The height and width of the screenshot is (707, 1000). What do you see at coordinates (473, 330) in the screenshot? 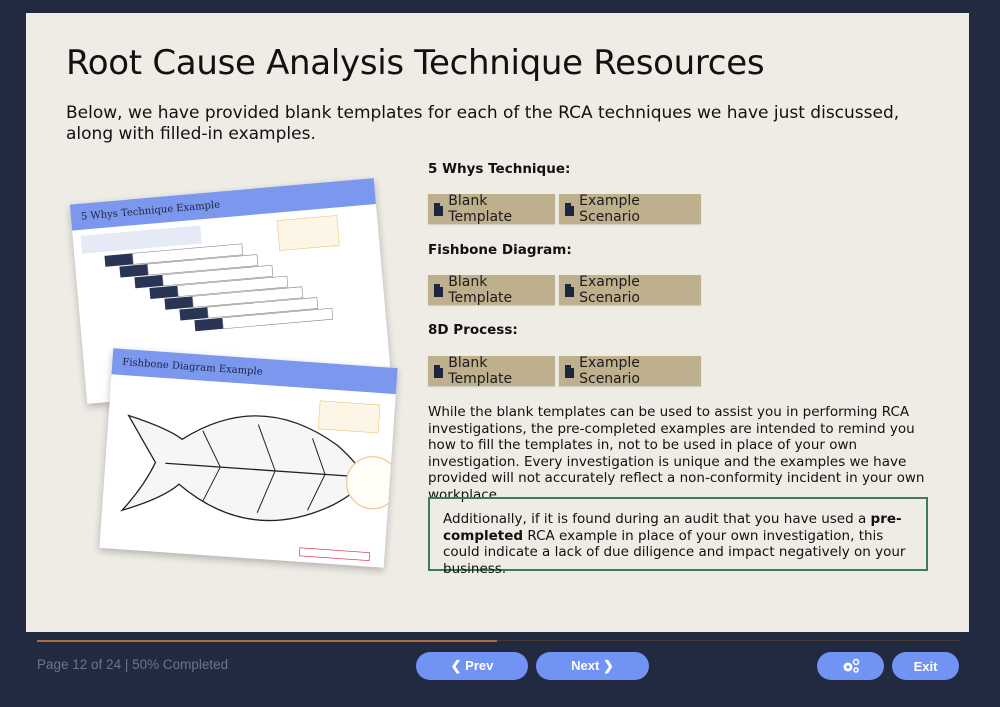
I see `8d-process-label: 8D Process:` at bounding box center [473, 330].